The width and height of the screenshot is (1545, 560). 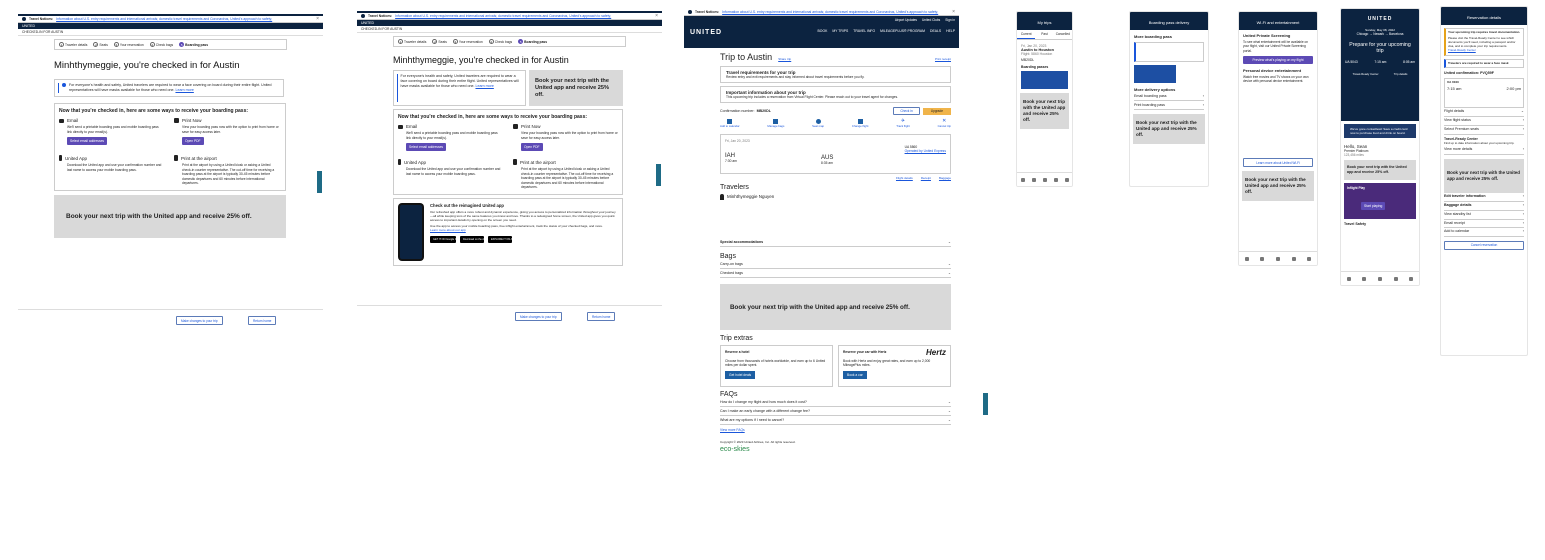 What do you see at coordinates (412, 41) in the screenshot?
I see `step-traveler: 1 Traveler details` at bounding box center [412, 41].